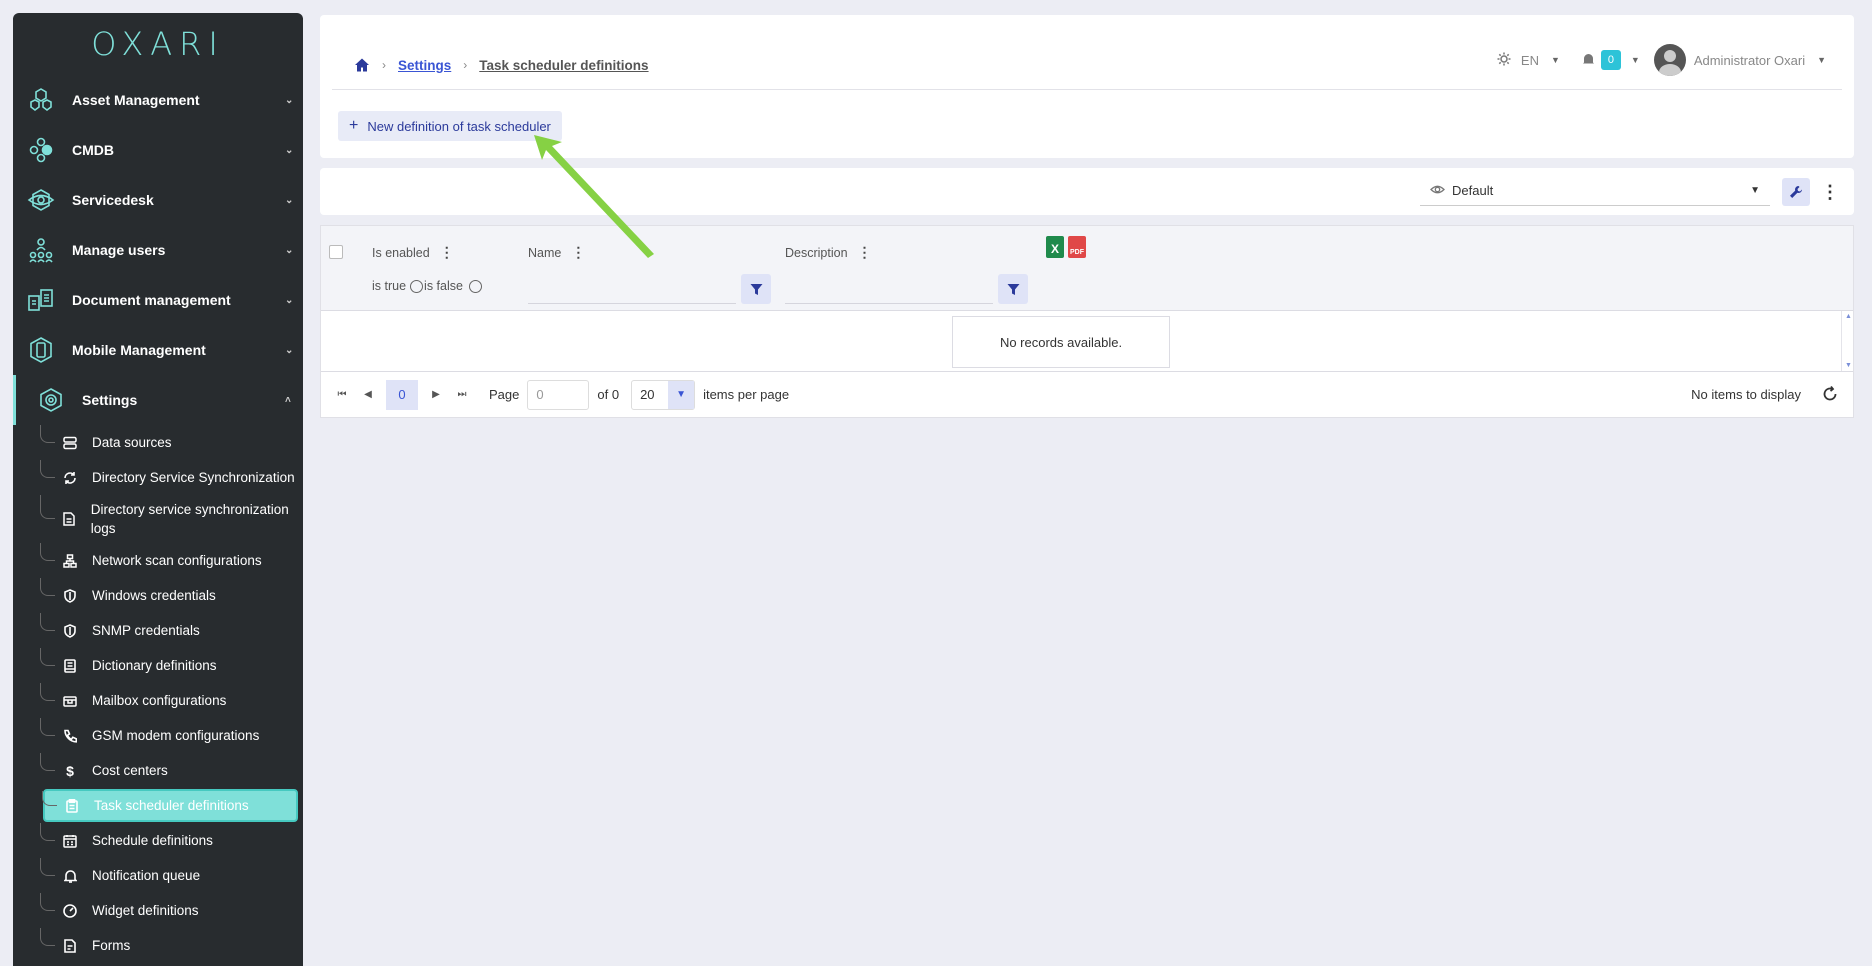 This screenshot has width=1872, height=966. What do you see at coordinates (158, 560) in the screenshot?
I see `sidebar-item-network-scan: Network scan configurations` at bounding box center [158, 560].